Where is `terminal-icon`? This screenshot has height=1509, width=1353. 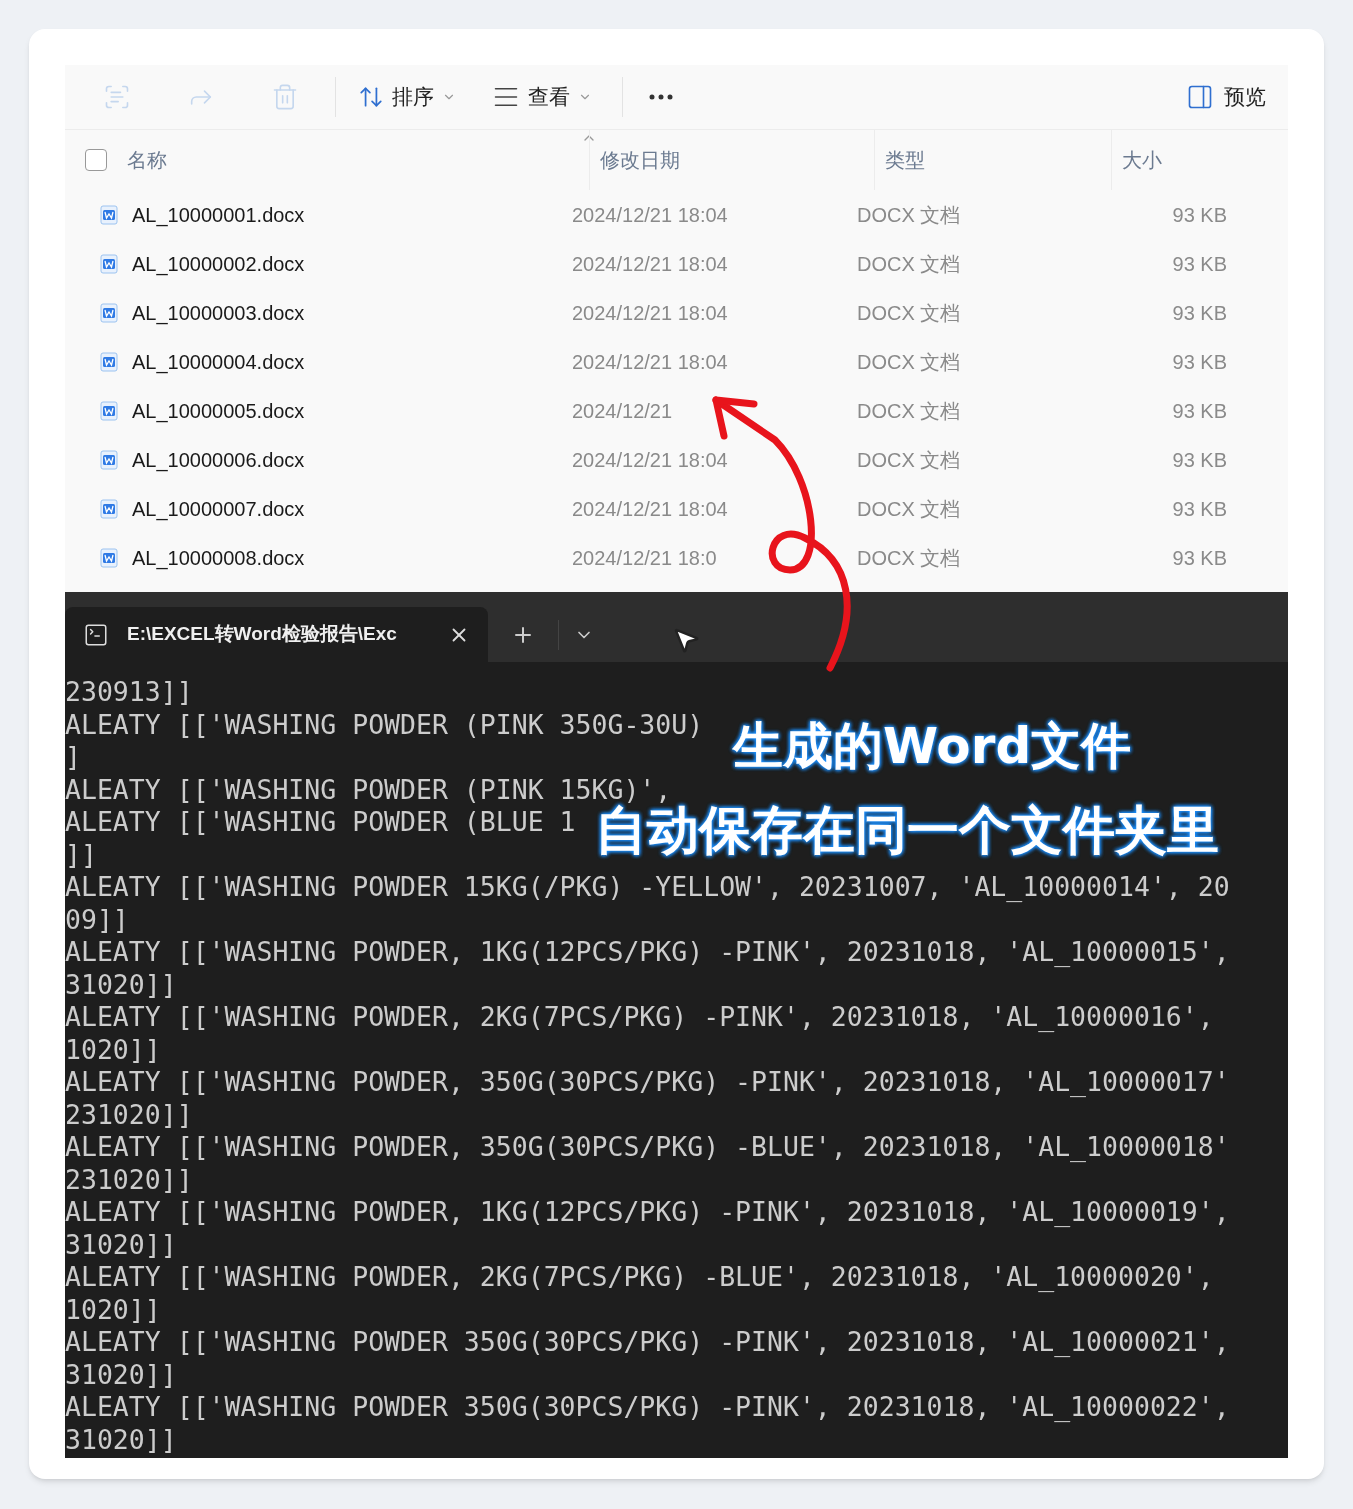 terminal-icon is located at coordinates (96, 634).